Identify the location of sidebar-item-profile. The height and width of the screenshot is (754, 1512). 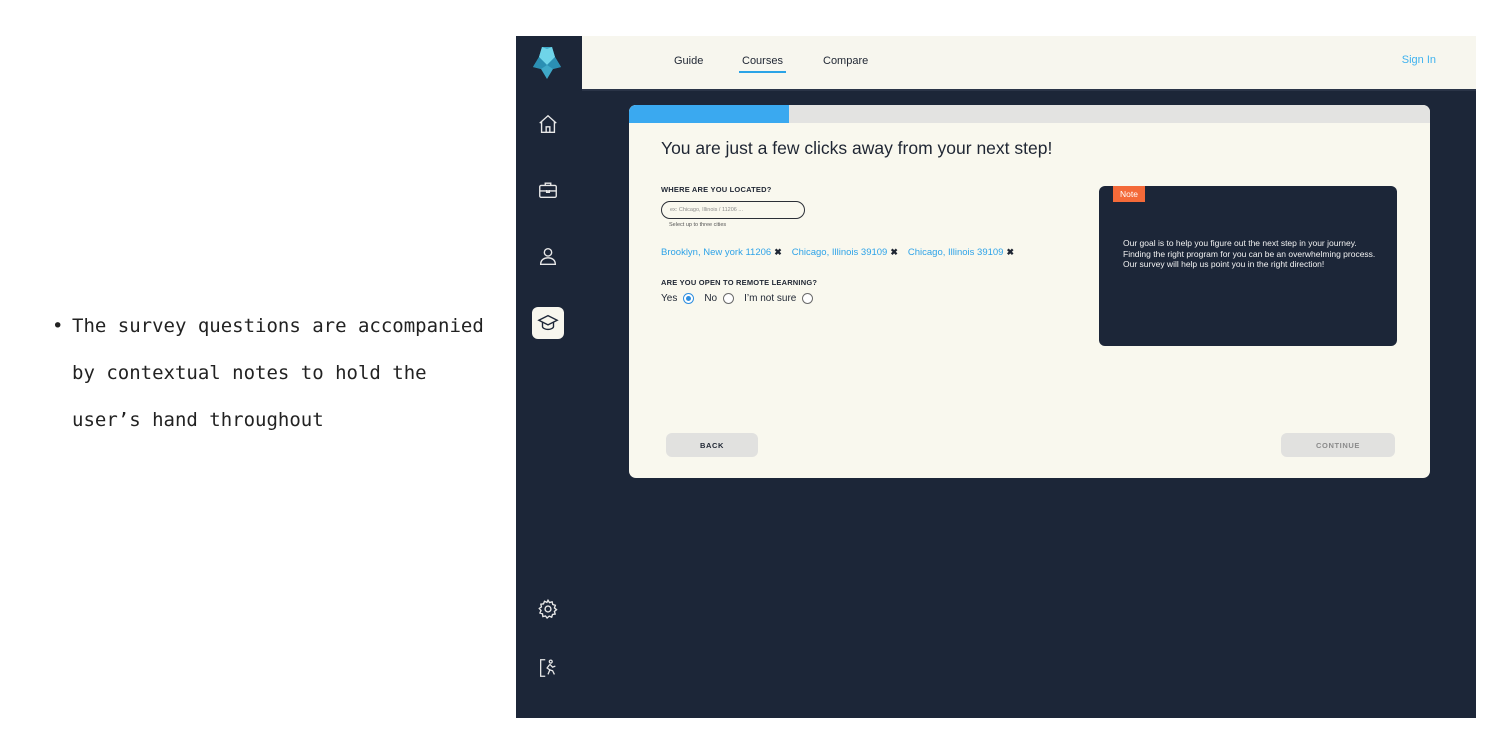
(548, 256).